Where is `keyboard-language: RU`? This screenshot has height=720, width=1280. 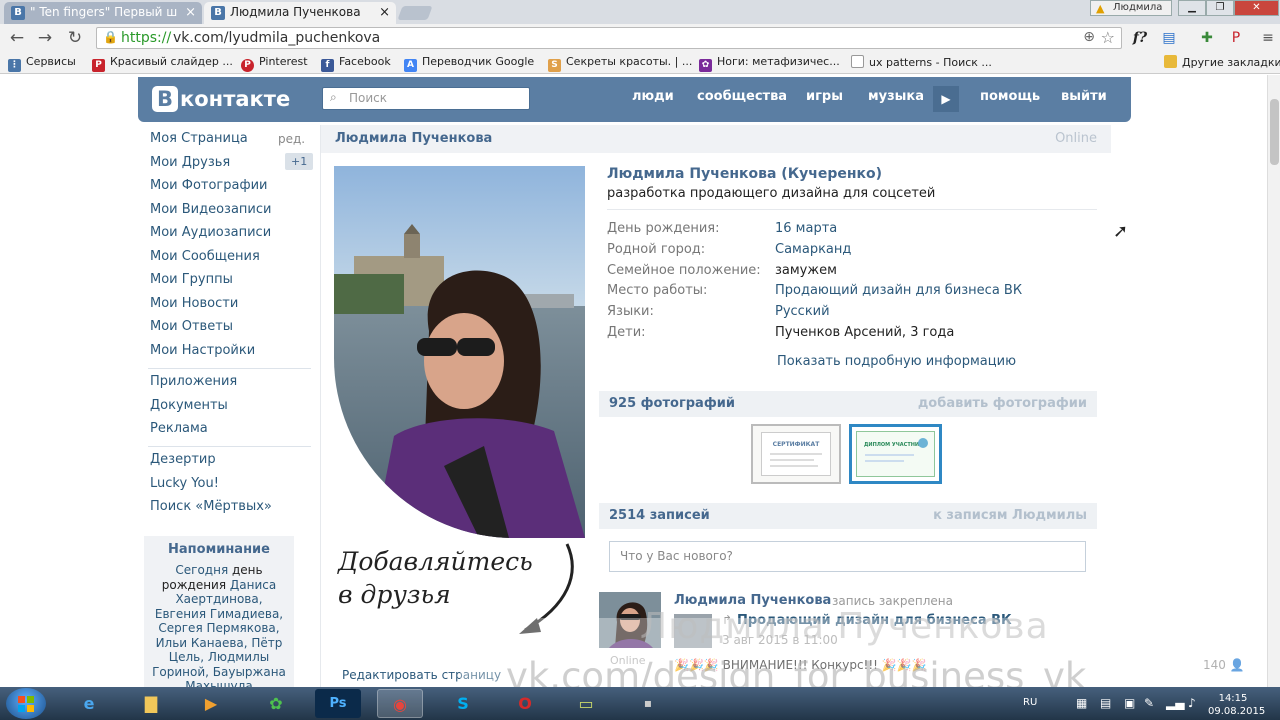
keyboard-language: RU is located at coordinates (1030, 702).